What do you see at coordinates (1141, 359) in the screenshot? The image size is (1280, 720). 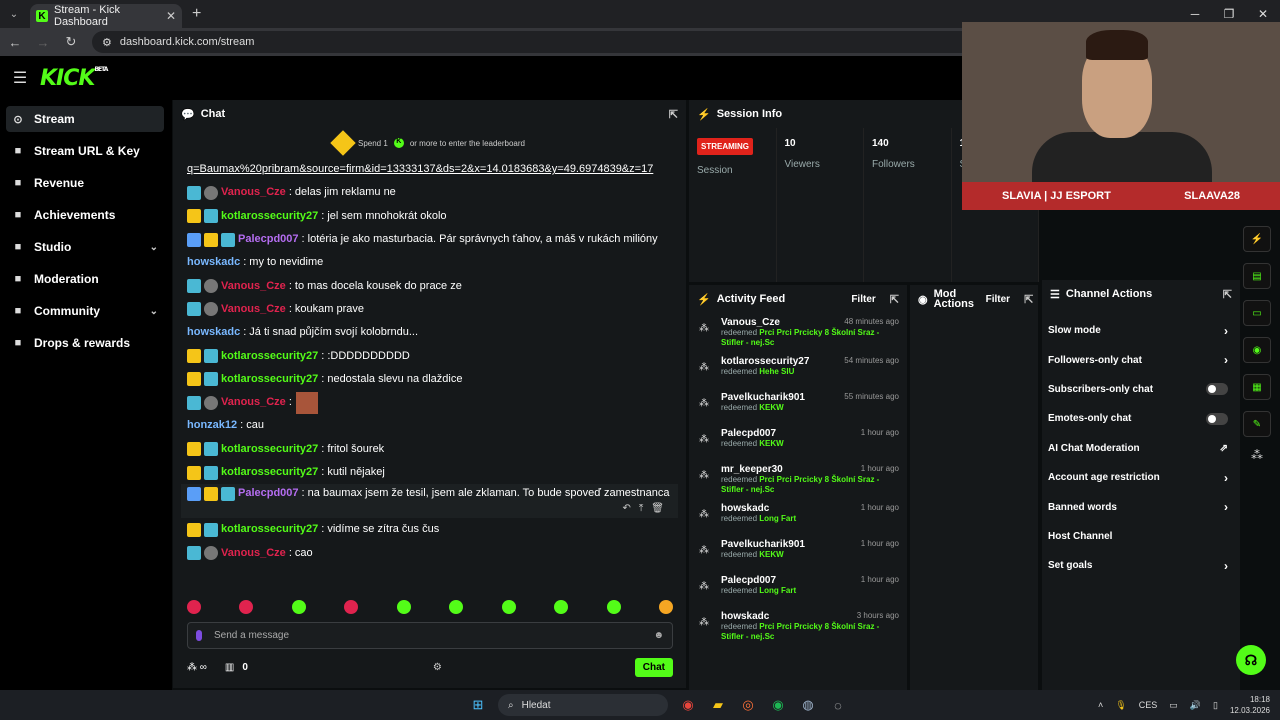 I see `channel-action-followers-only-chat: Followers-only chat ›` at bounding box center [1141, 359].